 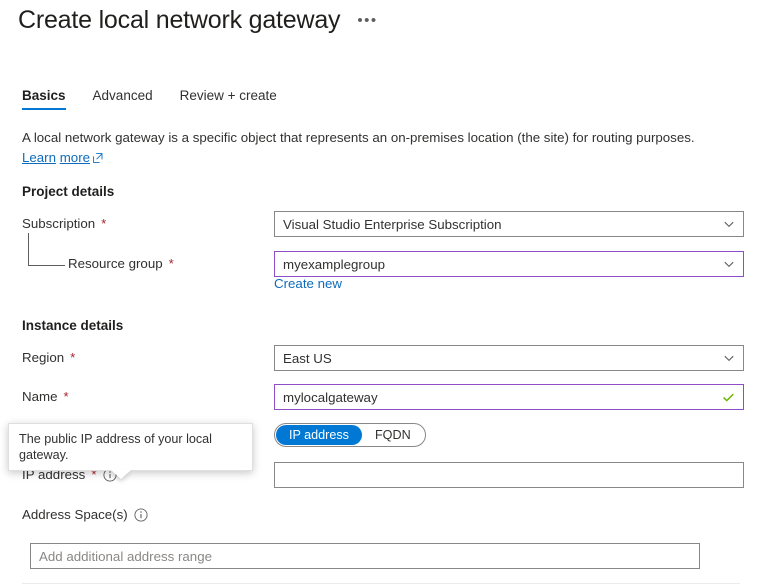 I want to click on name-label-text: Name, so click(x=40, y=396).